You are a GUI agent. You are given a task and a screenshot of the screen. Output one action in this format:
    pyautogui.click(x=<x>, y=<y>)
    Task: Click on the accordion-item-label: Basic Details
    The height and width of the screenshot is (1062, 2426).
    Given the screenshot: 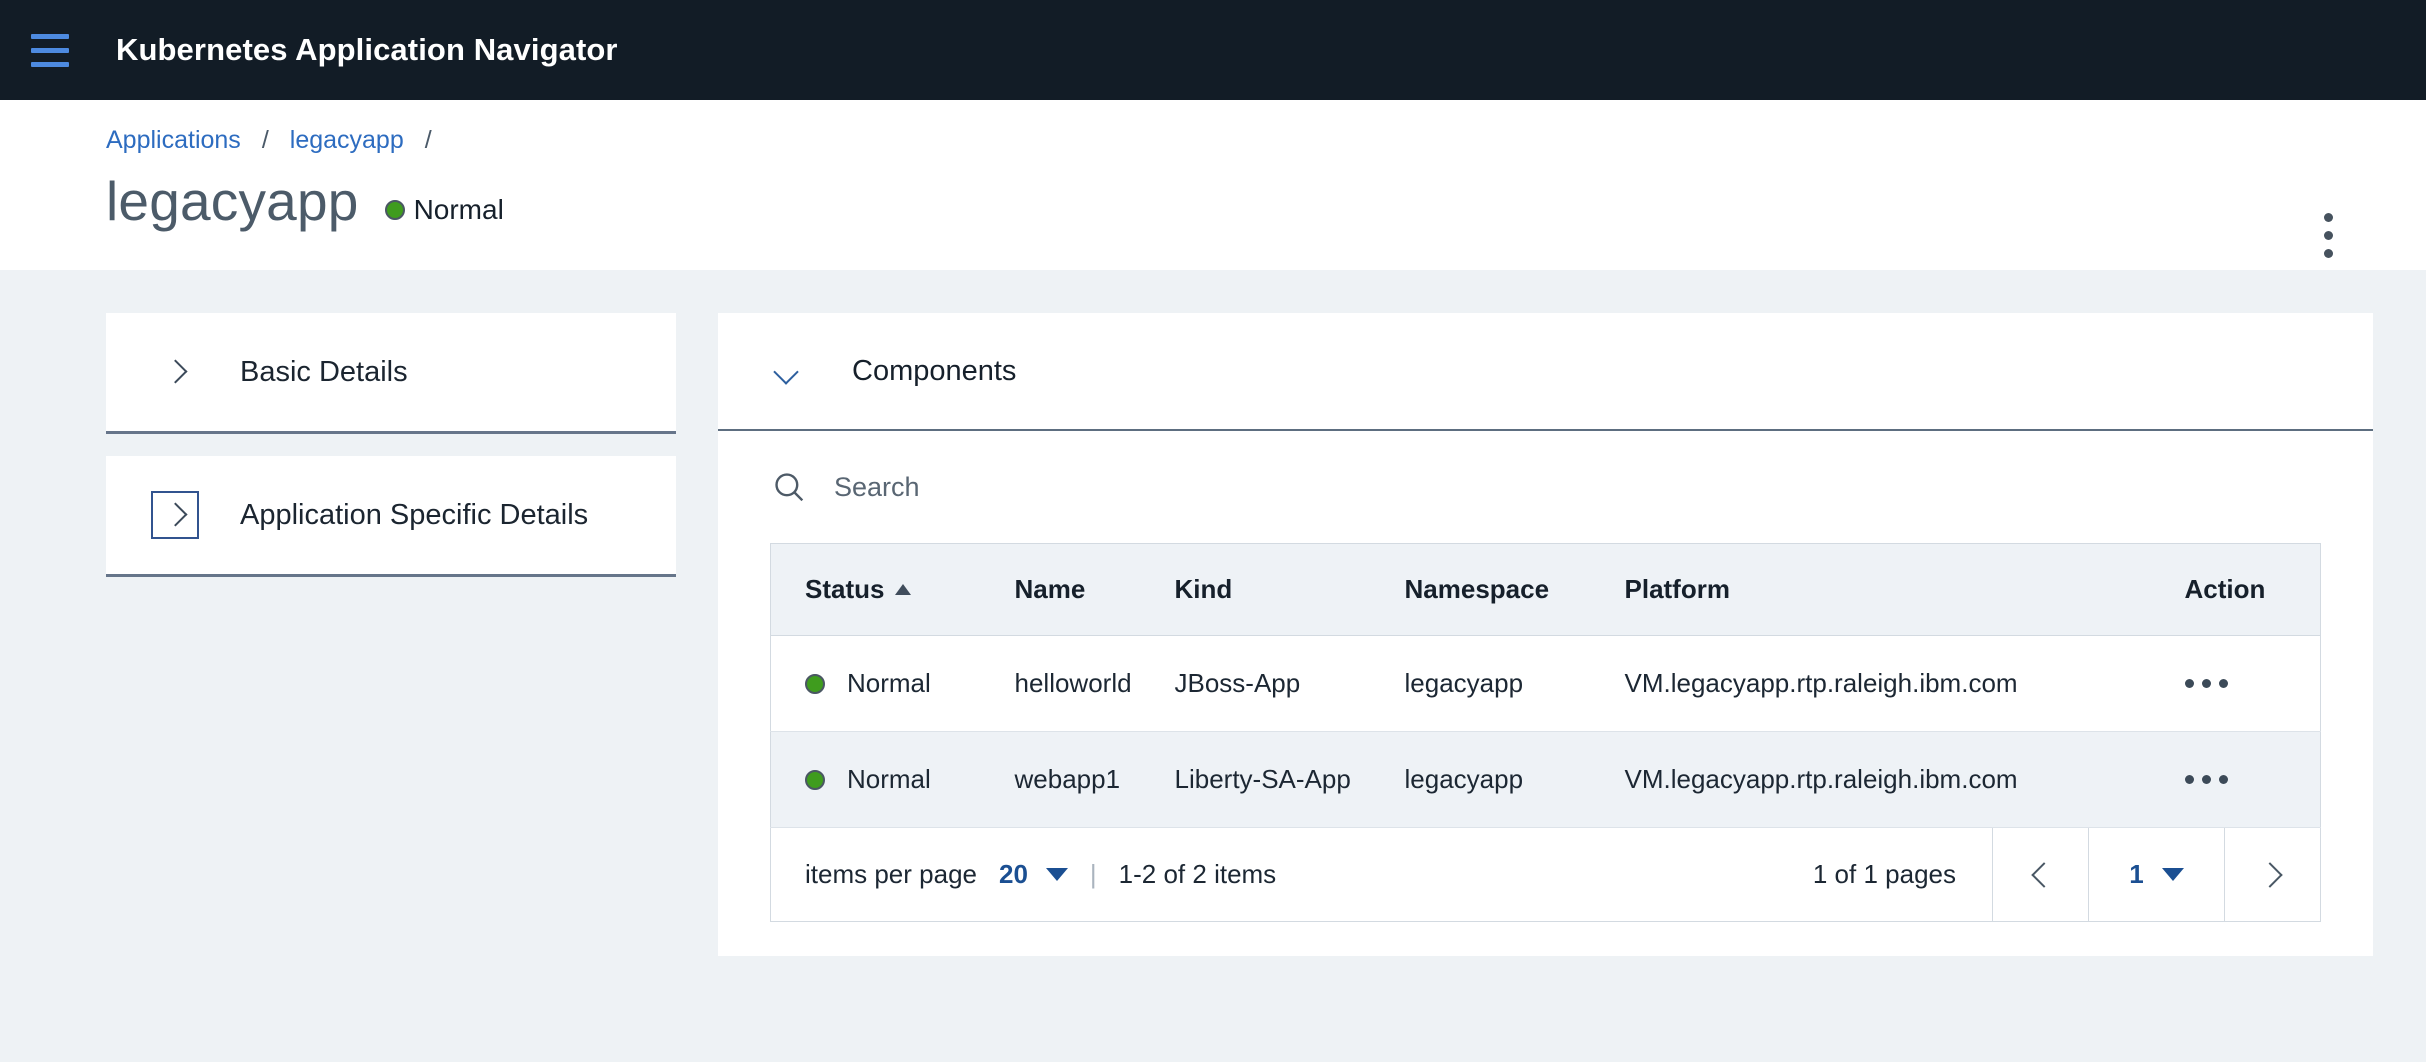 What is the action you would take?
    pyautogui.click(x=324, y=371)
    